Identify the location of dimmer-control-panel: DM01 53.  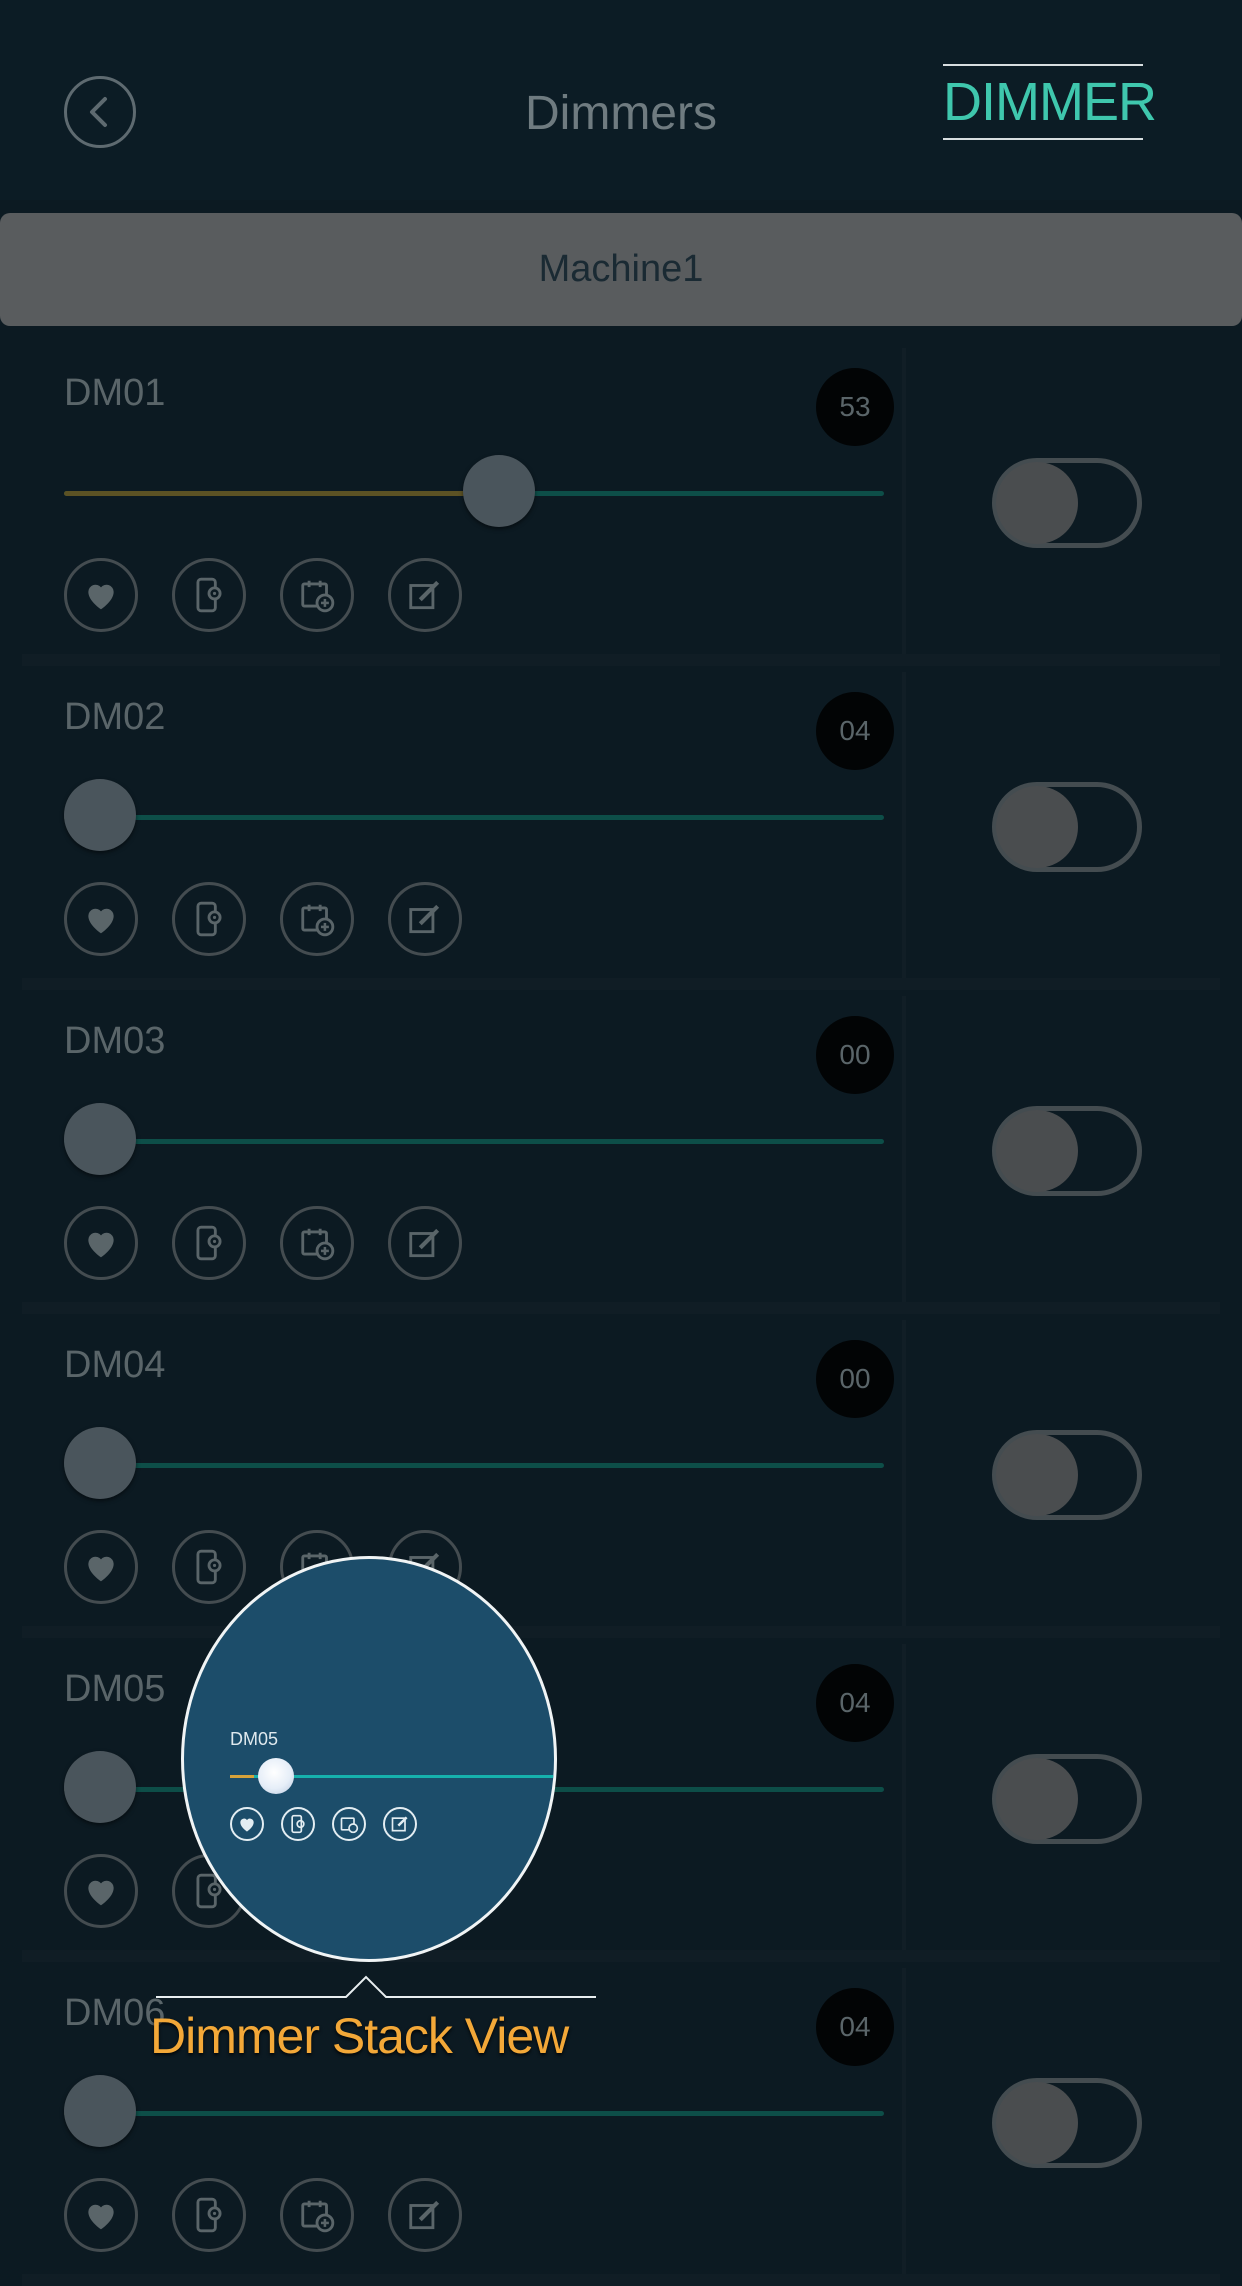
(464, 501).